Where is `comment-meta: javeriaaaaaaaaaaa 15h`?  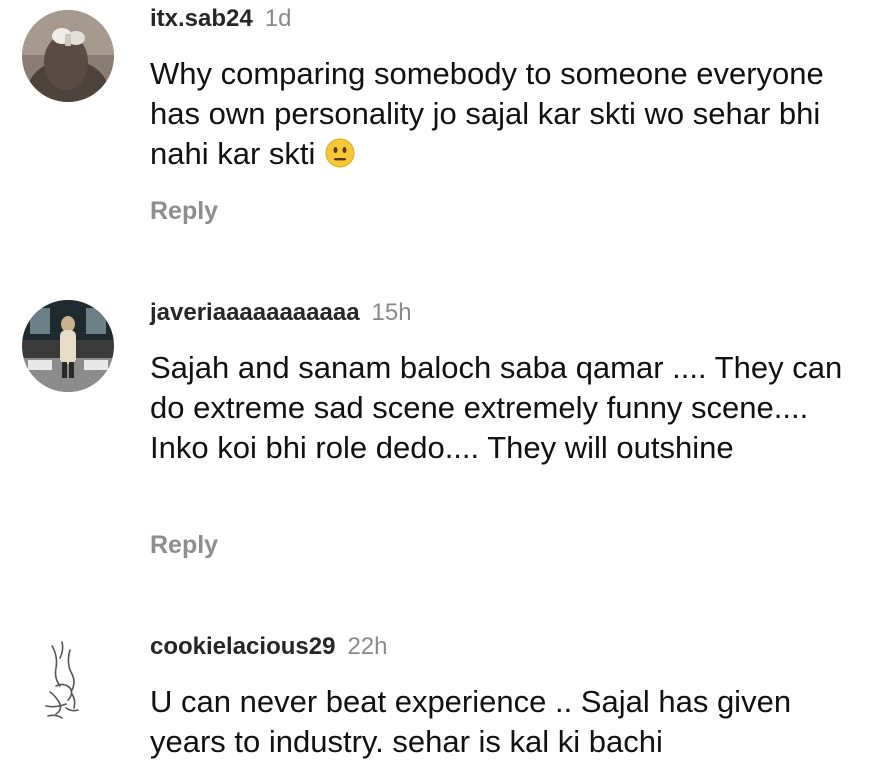 comment-meta: javeriaaaaaaaaaaa 15h is located at coordinates (281, 313).